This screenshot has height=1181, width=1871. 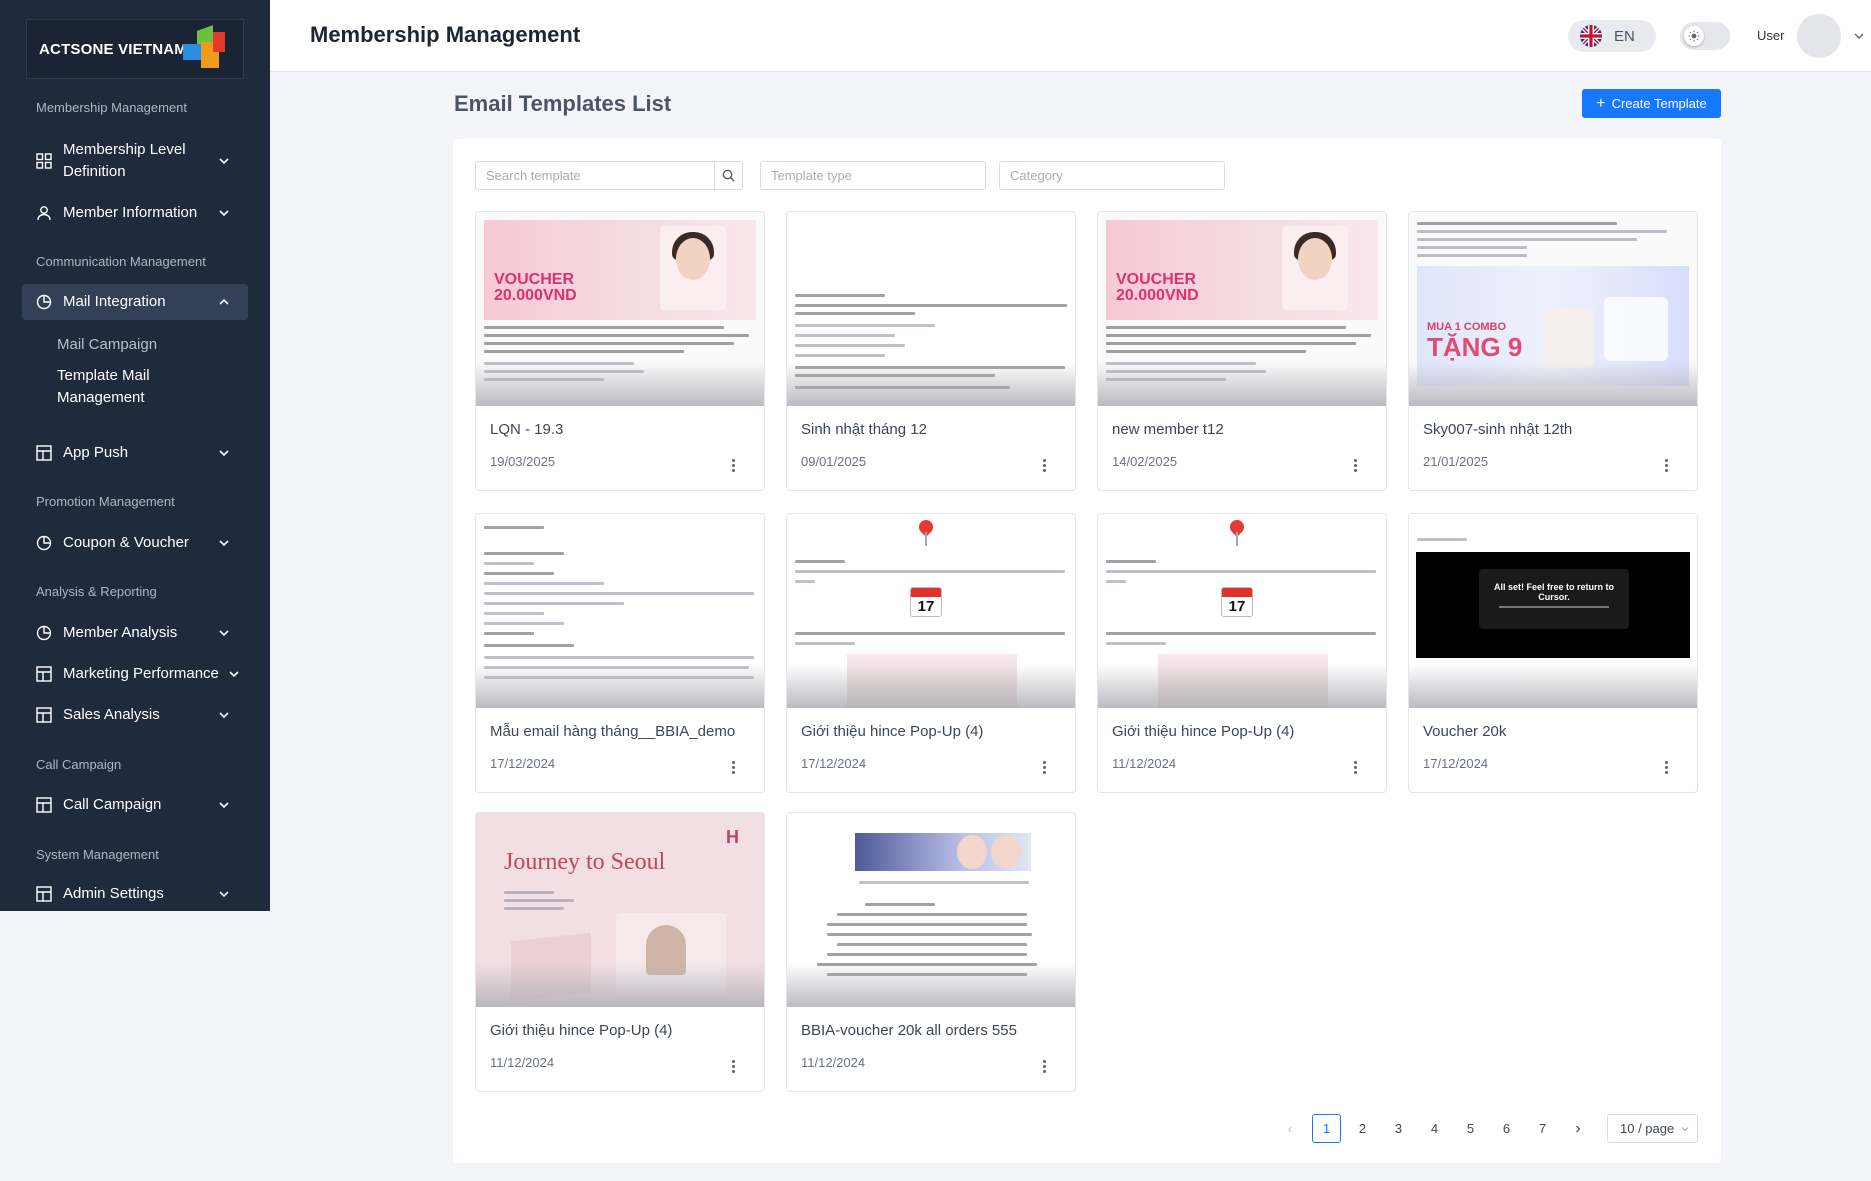 What do you see at coordinates (44, 161) in the screenshot?
I see `grid-icon` at bounding box center [44, 161].